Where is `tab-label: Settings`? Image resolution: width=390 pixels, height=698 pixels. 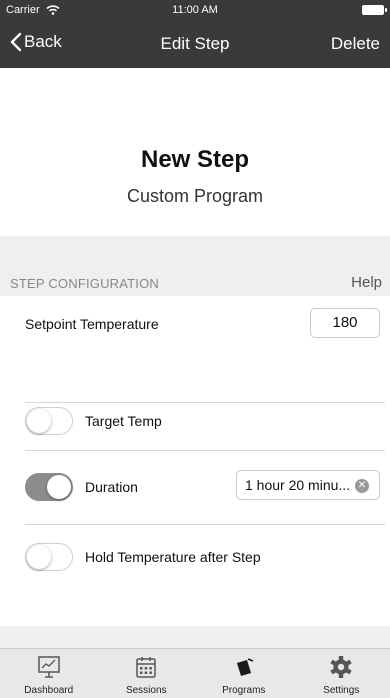
tab-label: Settings is located at coordinates (341, 690).